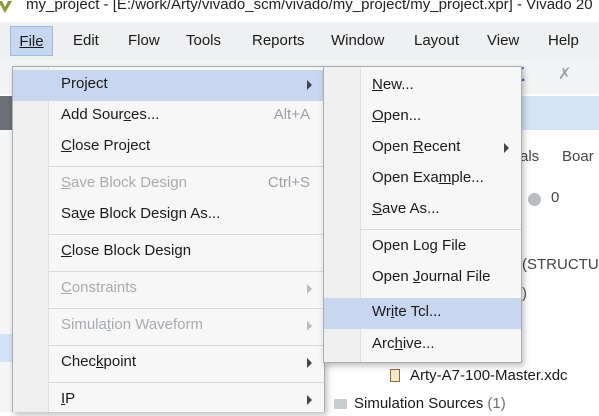 The image size is (599, 416). What do you see at coordinates (534, 199) in the screenshot?
I see `status-dot-icon` at bounding box center [534, 199].